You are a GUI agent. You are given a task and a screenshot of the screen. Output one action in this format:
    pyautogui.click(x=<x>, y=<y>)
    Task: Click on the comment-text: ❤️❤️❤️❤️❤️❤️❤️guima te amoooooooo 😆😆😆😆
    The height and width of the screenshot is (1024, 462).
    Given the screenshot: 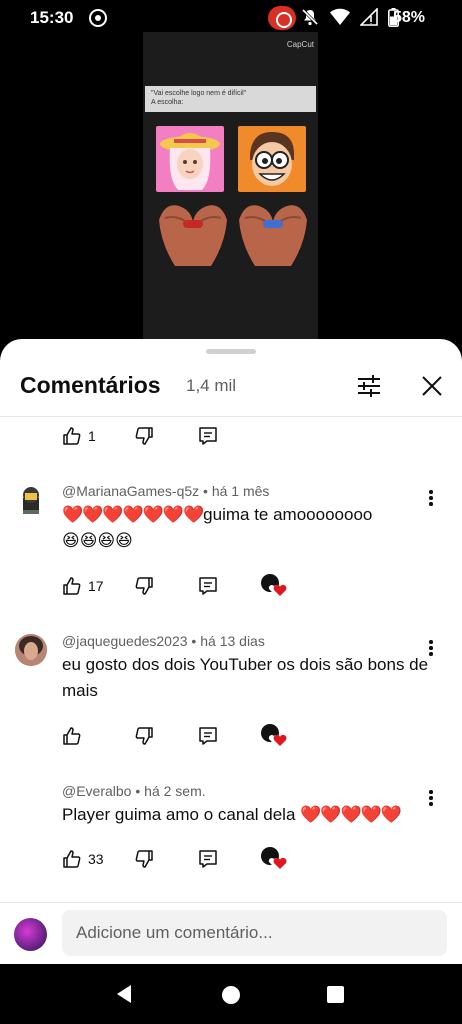 What is the action you would take?
    pyautogui.click(x=247, y=528)
    